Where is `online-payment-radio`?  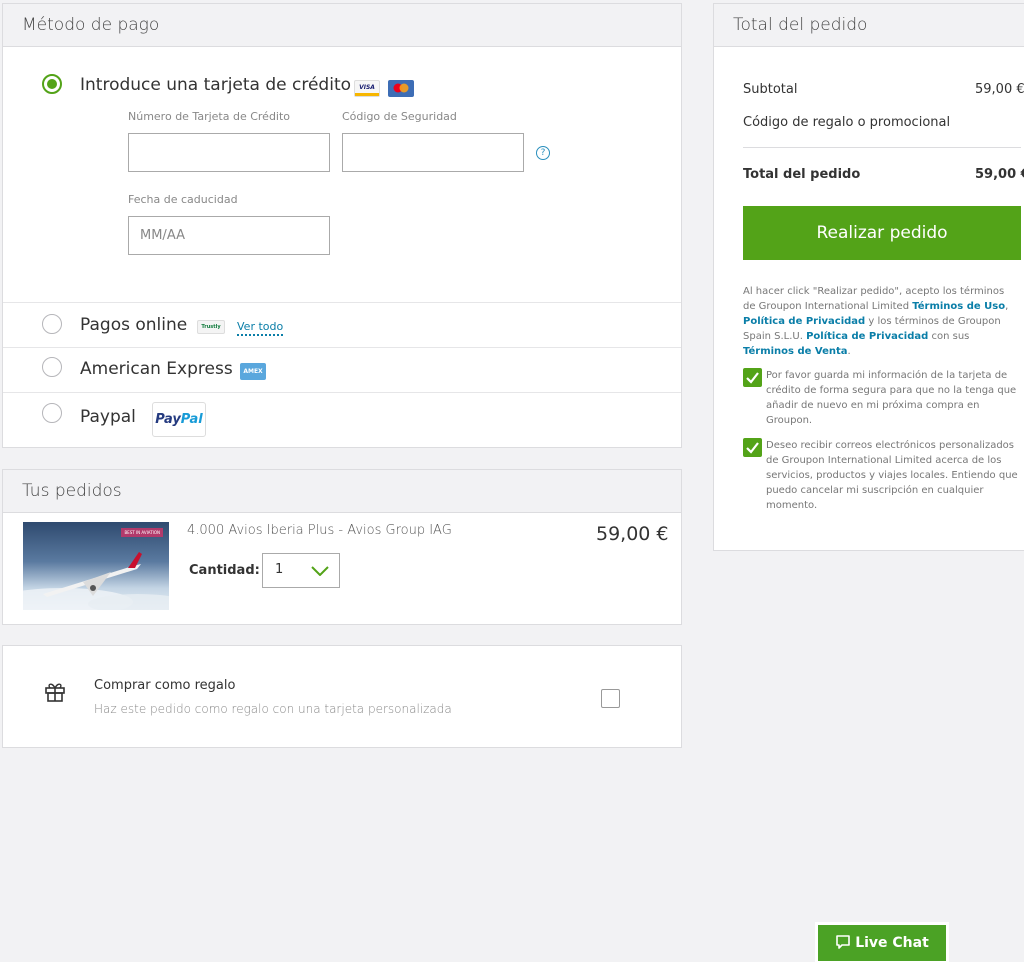
online-payment-radio is located at coordinates (52, 324).